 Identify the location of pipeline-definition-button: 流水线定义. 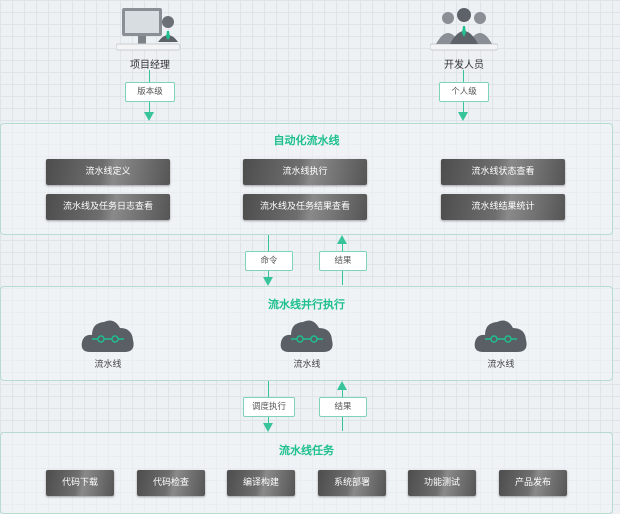
(108, 172).